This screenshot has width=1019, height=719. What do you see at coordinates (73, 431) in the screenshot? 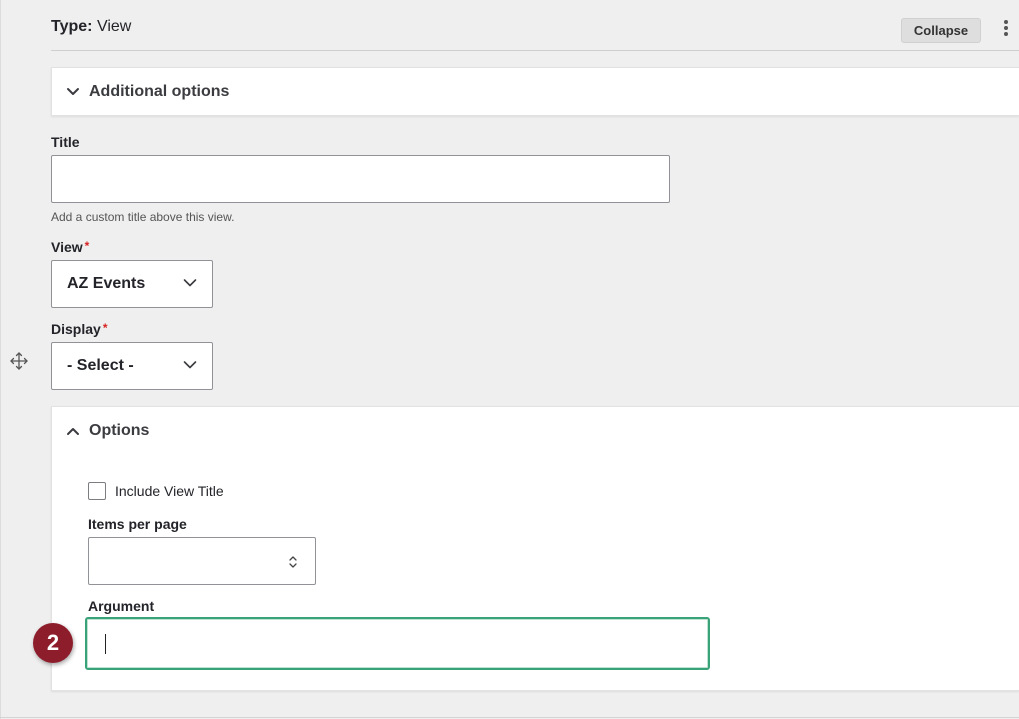
I see `chevron-up-icon` at bounding box center [73, 431].